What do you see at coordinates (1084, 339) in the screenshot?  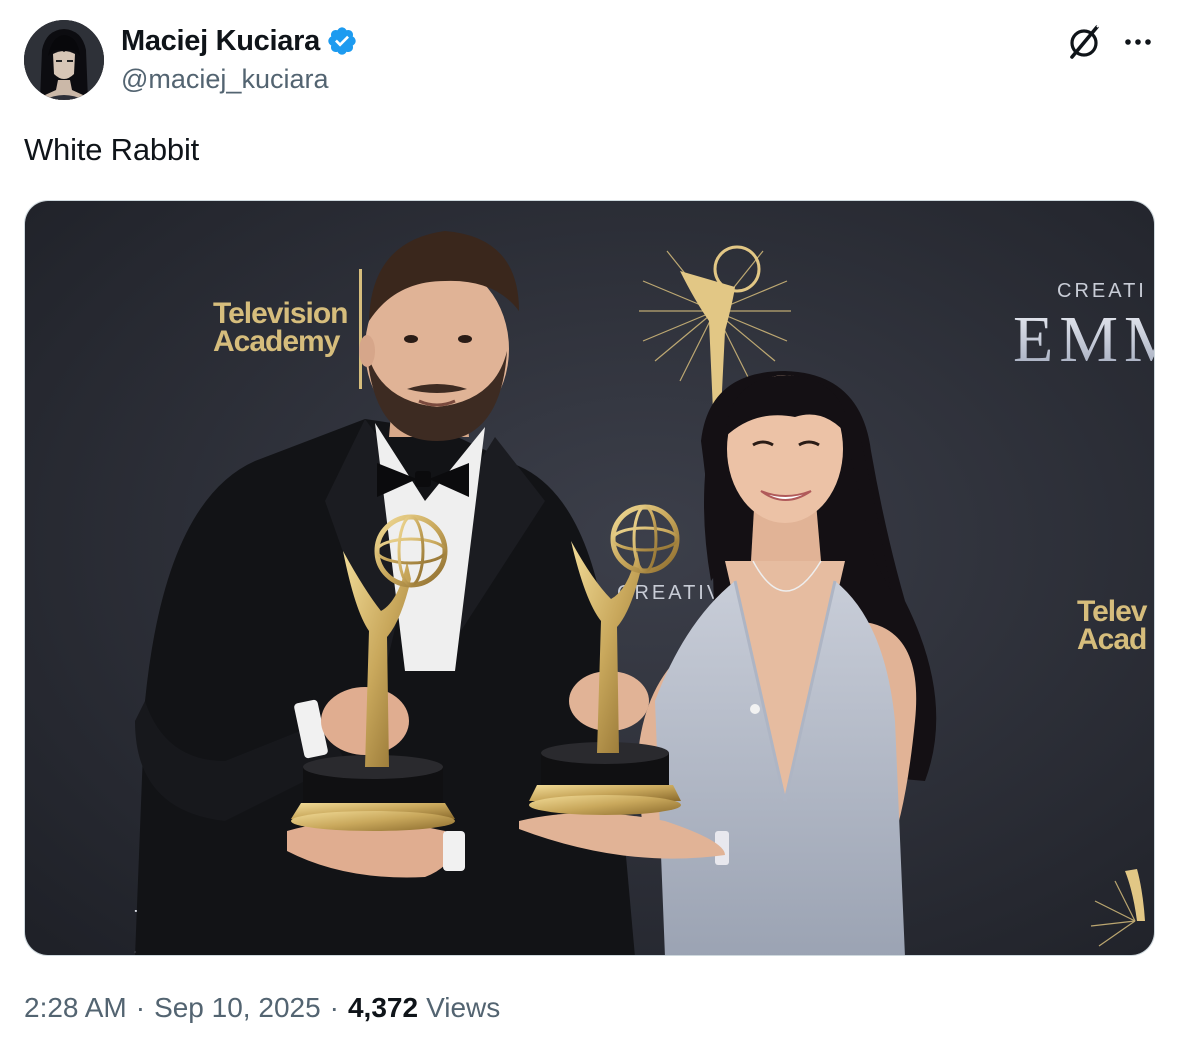 I see `backdrop-text-emmy-top: EMM` at bounding box center [1084, 339].